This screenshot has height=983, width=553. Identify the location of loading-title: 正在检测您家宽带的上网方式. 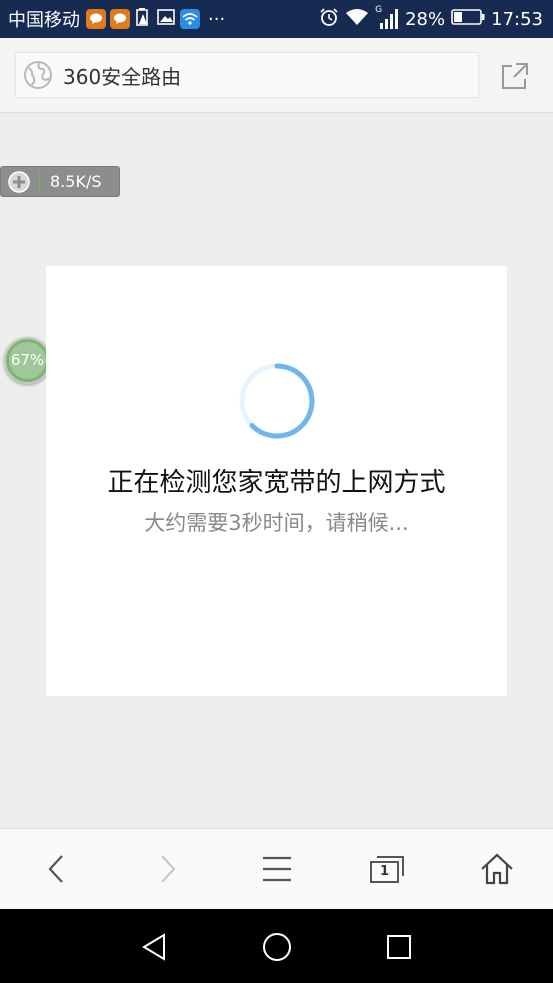
(276, 483).